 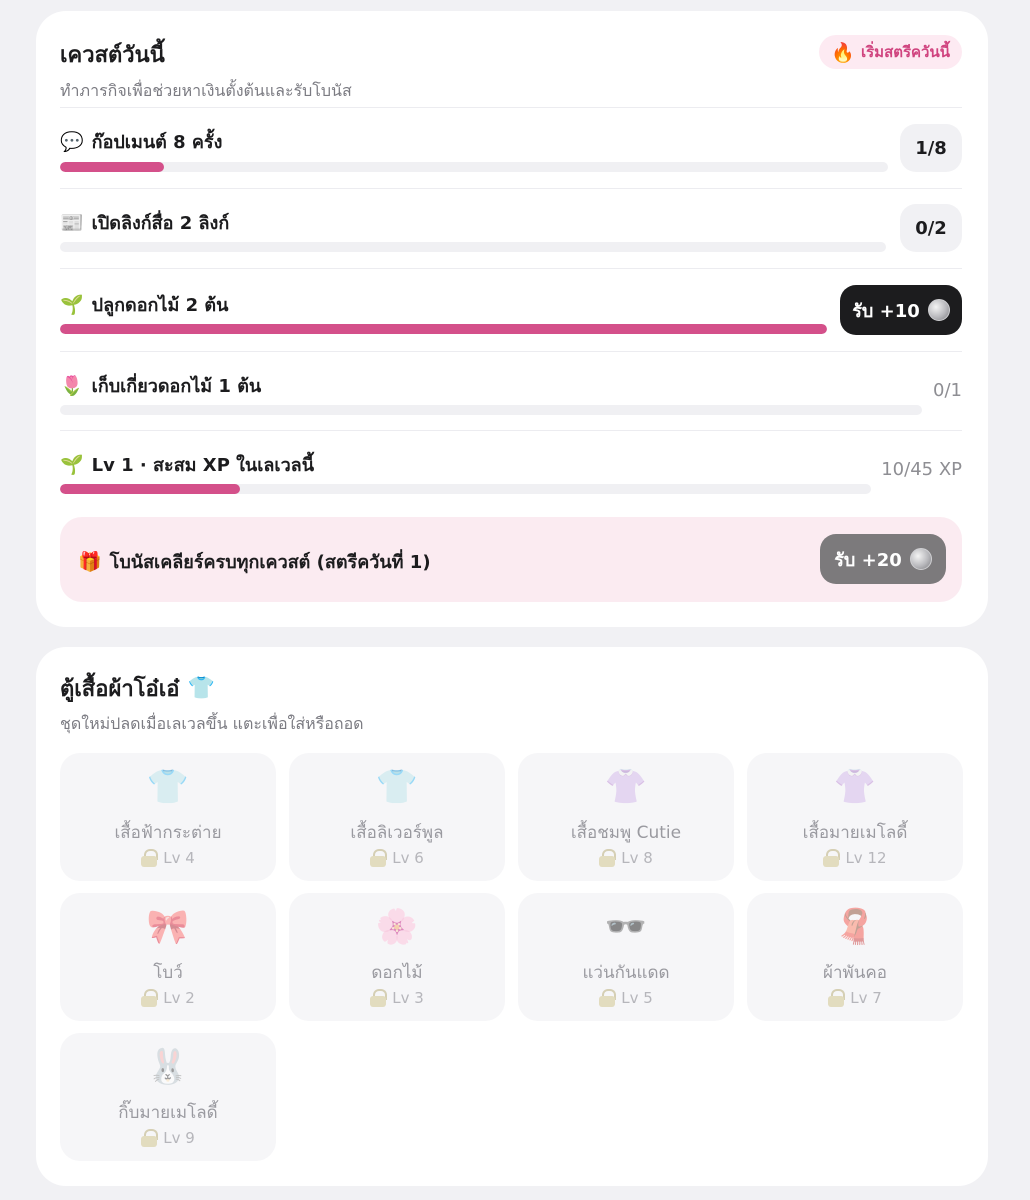 I want to click on quest-link-progress, so click(x=473, y=247).